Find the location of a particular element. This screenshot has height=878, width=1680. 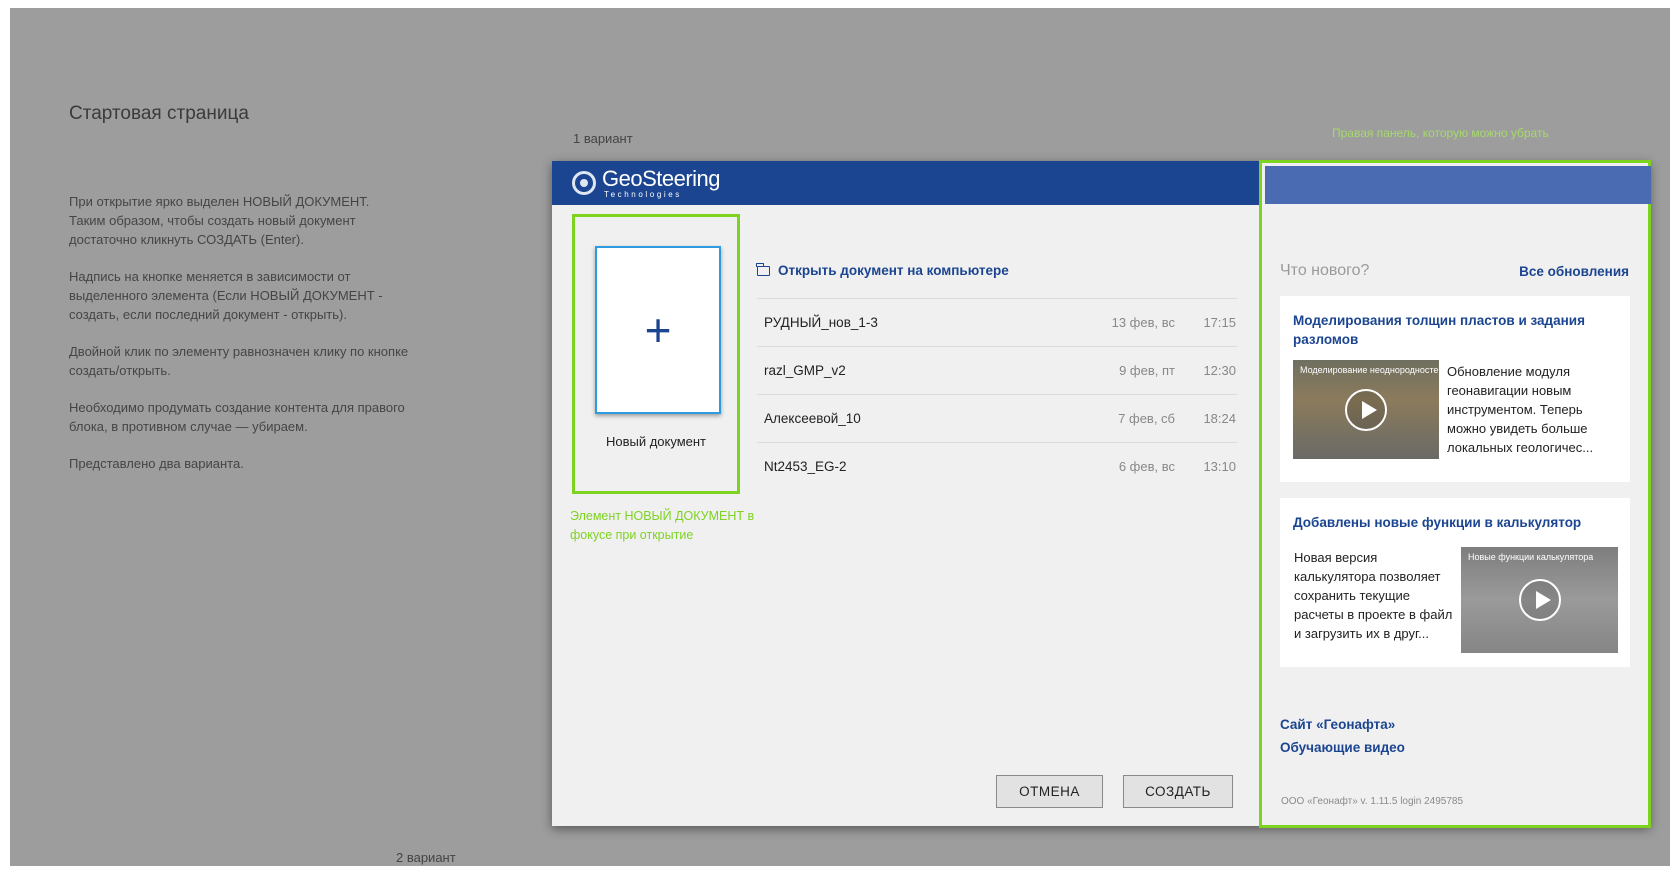

news-title-link: Добавлены новые функции в калькулятор is located at coordinates (1443, 522).